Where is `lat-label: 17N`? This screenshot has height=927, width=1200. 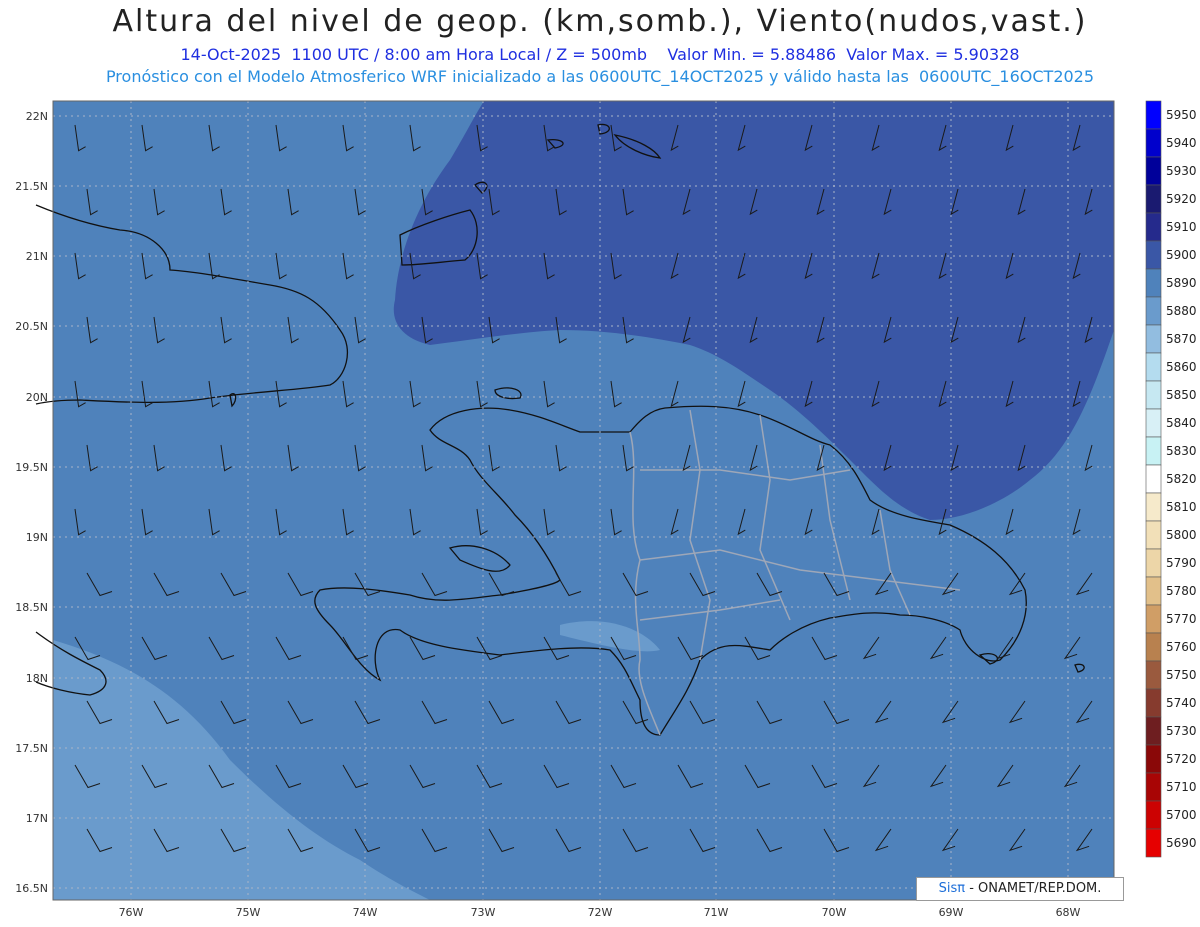
lat-label: 17N is located at coordinates (37, 818).